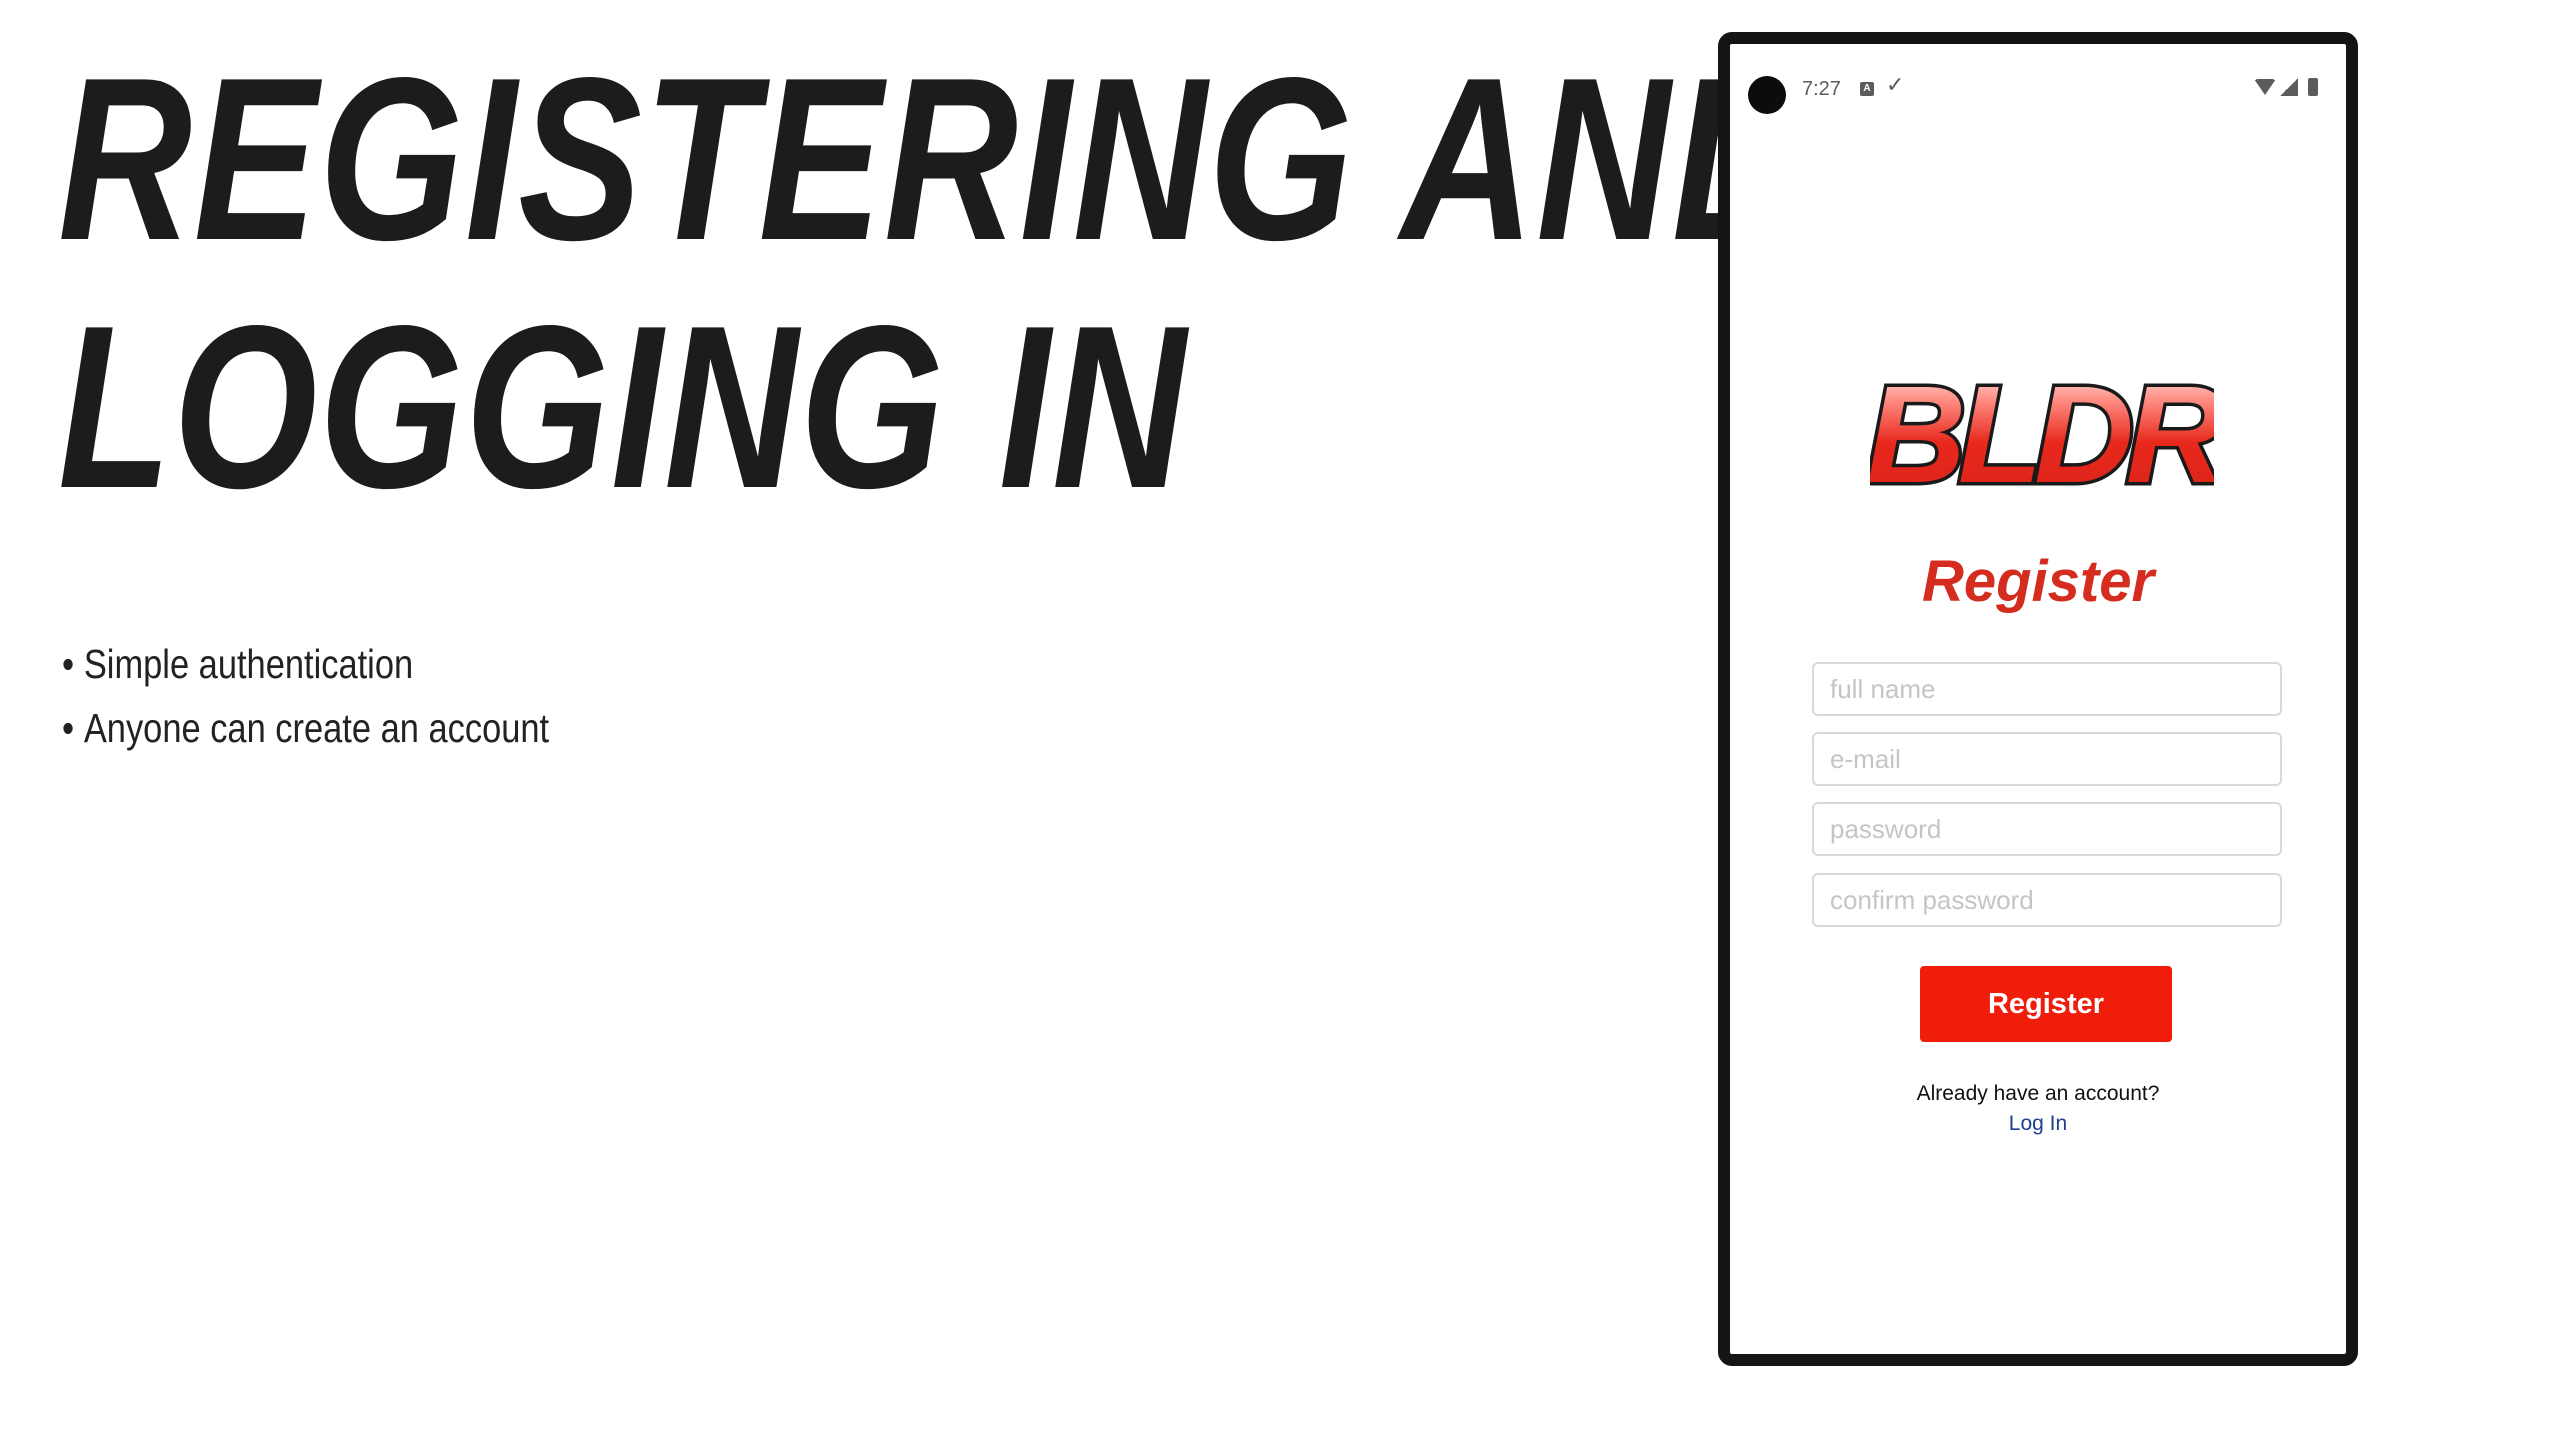 Image resolution: width=2554 pixels, height=1436 pixels. Describe the element at coordinates (2038, 1093) in the screenshot. I see `already-have-account-text: Already have an account?` at that location.